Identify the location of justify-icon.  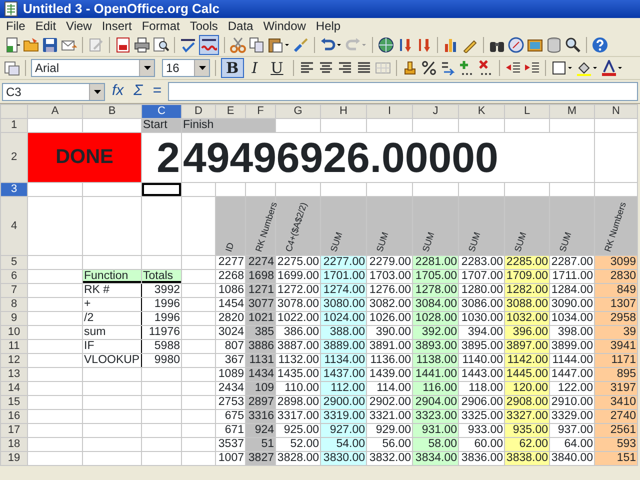
(364, 68).